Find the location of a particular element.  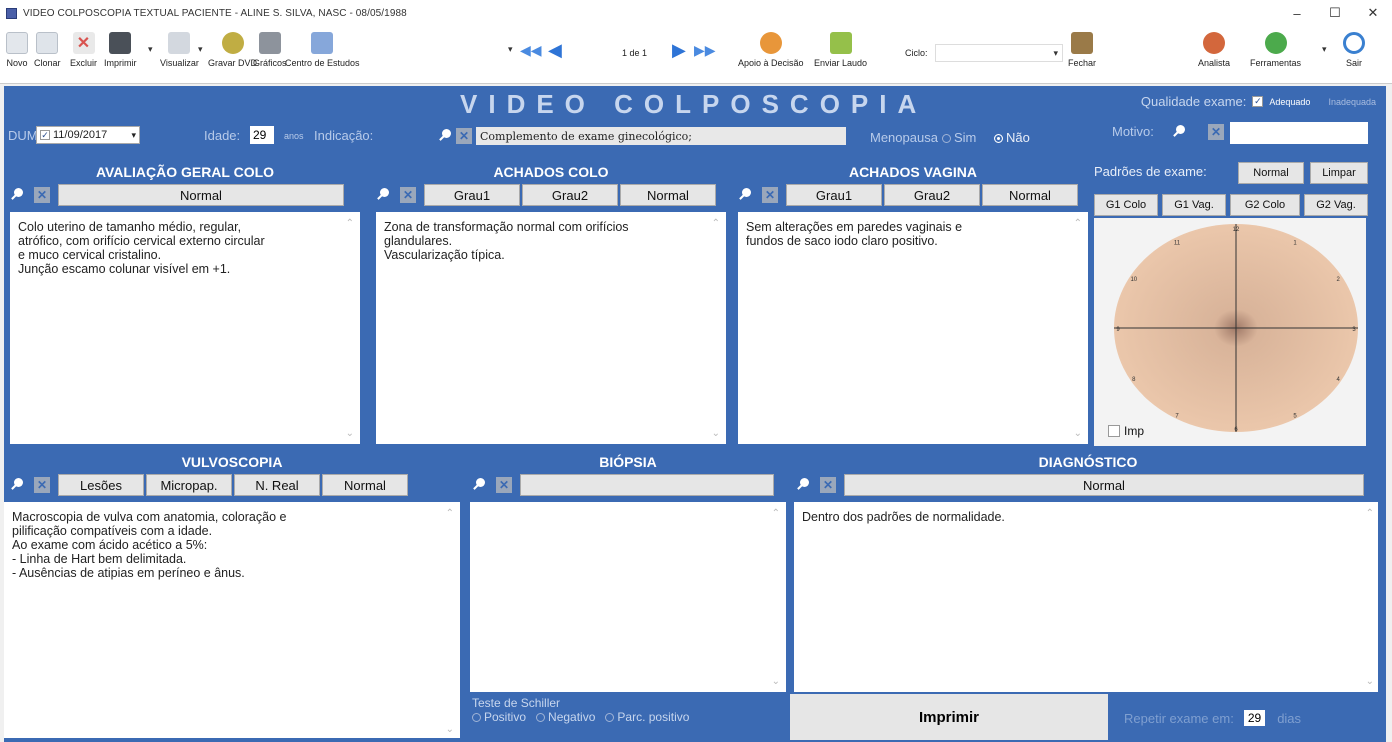

dum-date-picker: ✓ 11/09/2017 ▾ is located at coordinates (88, 135).